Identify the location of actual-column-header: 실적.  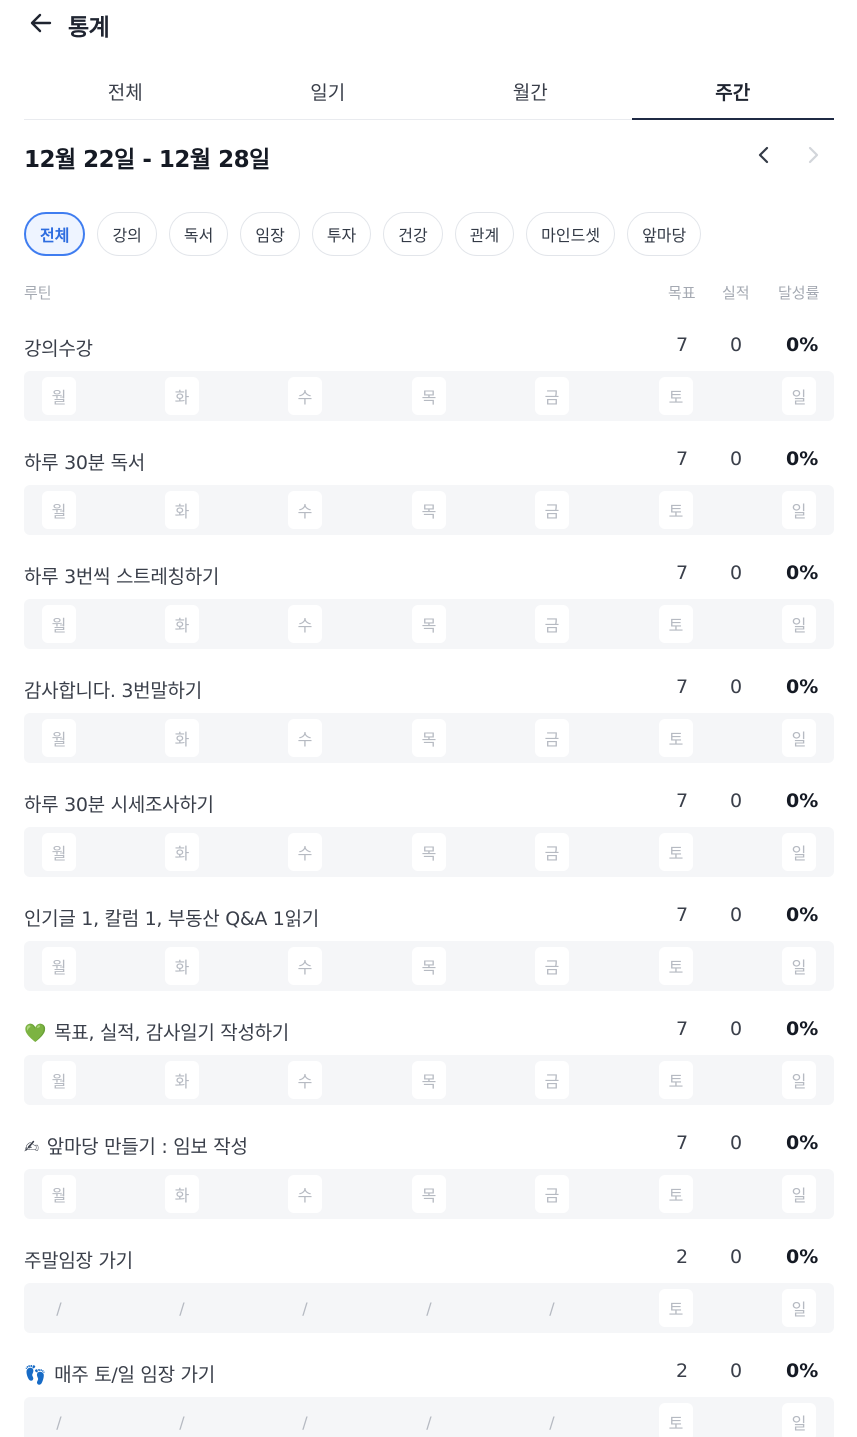
(736, 293).